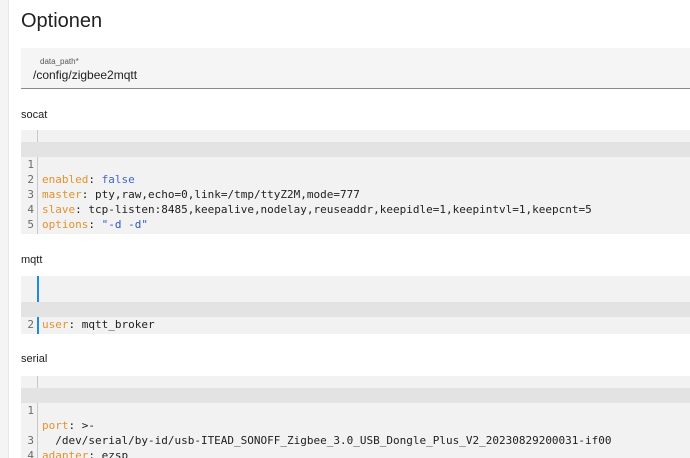  What do you see at coordinates (4, 229) in the screenshot?
I see `left-panel-edge` at bounding box center [4, 229].